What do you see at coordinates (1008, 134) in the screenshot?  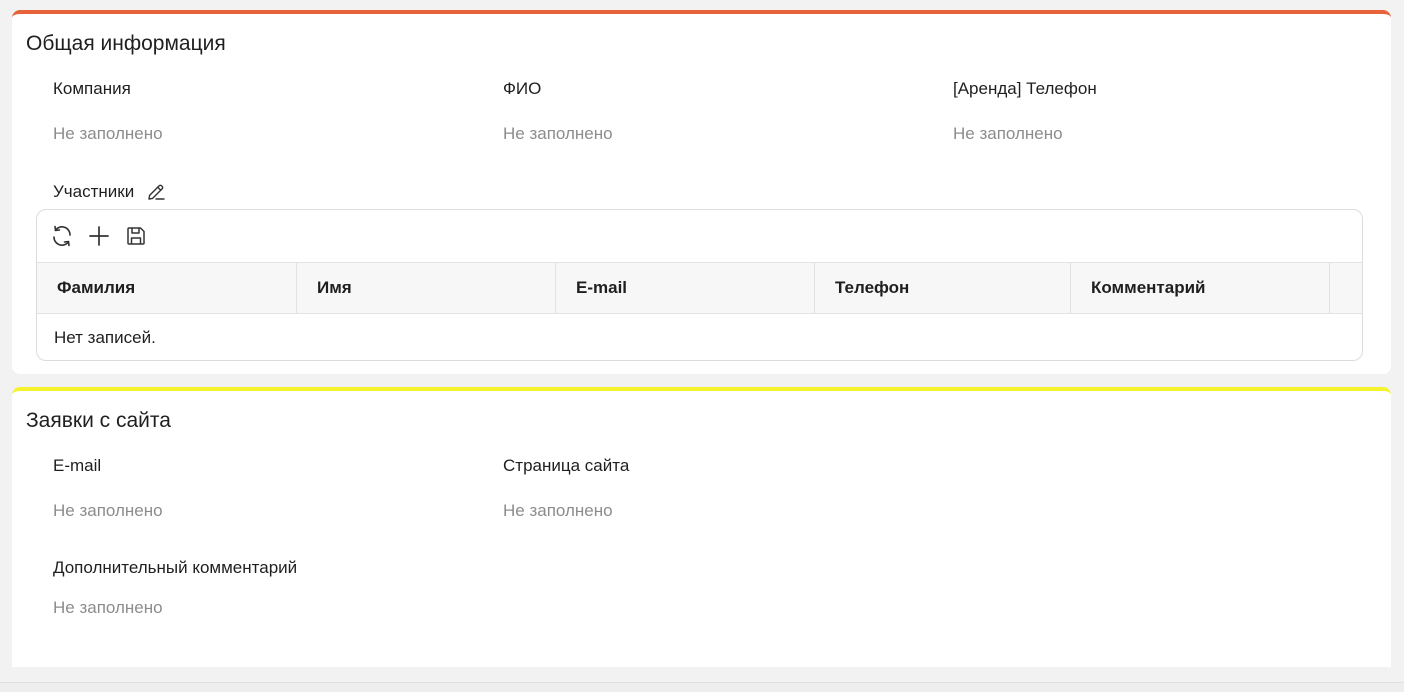 I see `rent-phone-value: Не заполнено` at bounding box center [1008, 134].